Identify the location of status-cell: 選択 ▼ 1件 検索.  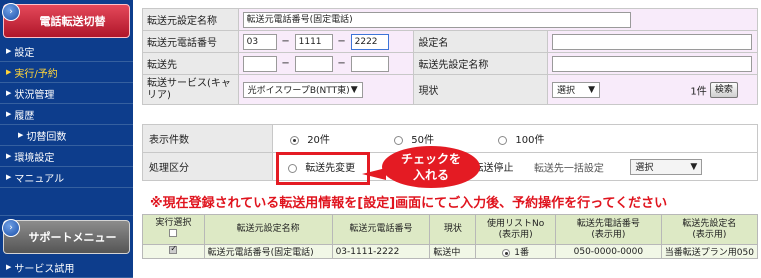
(652, 89).